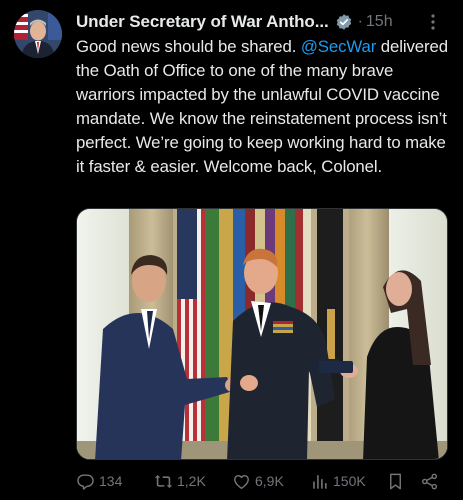 Image resolution: width=463 pixels, height=500 pixels. I want to click on tweet-header: Under Secretary of War Antho... · 15h, so click(262, 22).